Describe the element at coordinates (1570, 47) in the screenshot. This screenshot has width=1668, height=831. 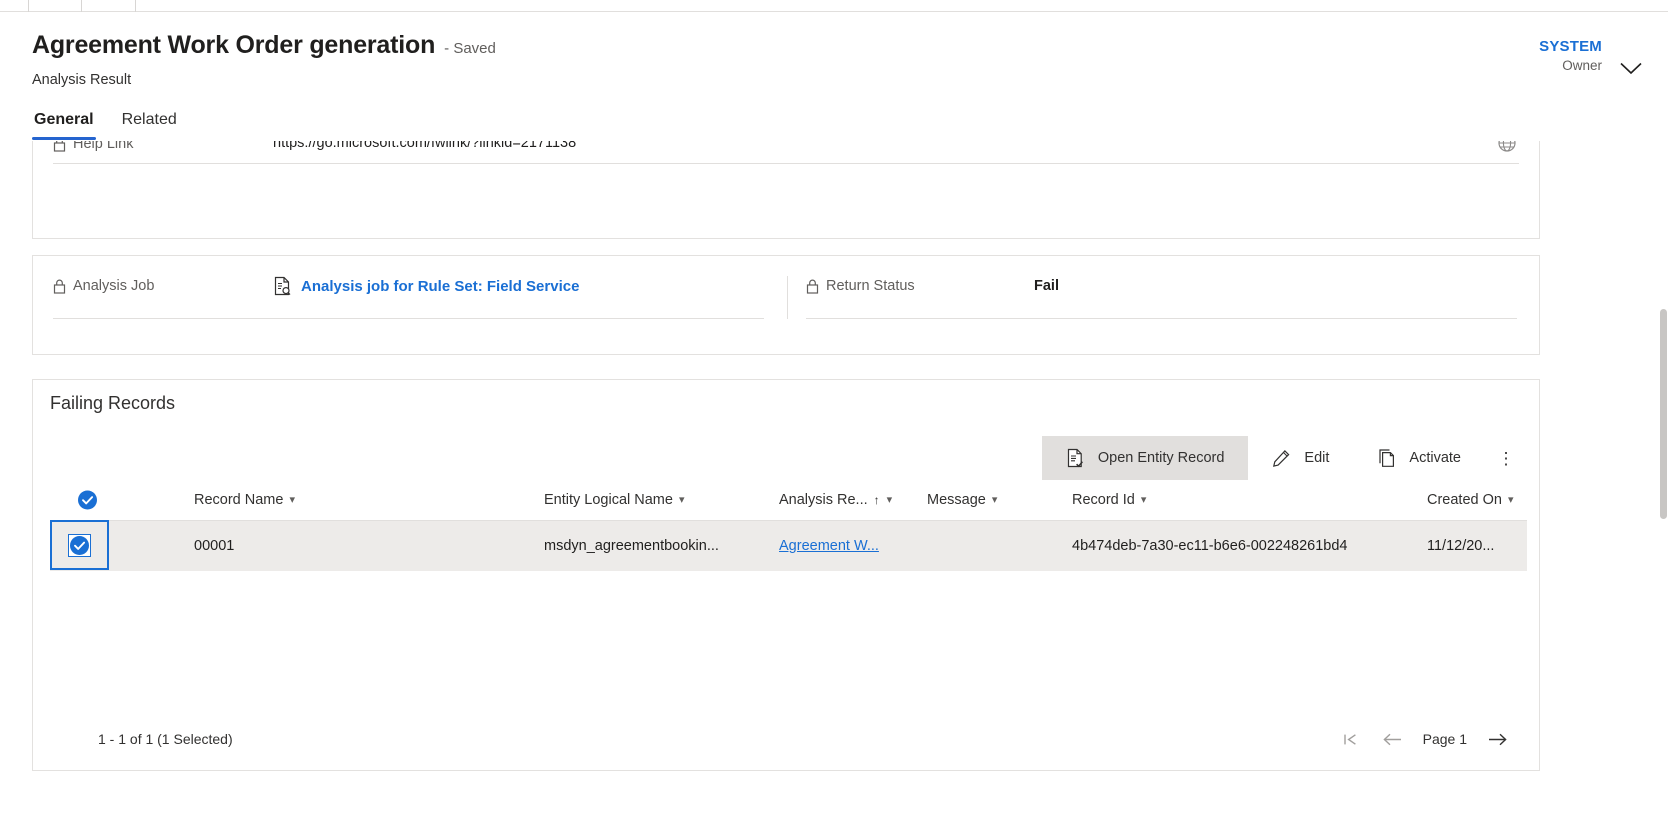
I see `owner-name: SYSTEM` at that location.